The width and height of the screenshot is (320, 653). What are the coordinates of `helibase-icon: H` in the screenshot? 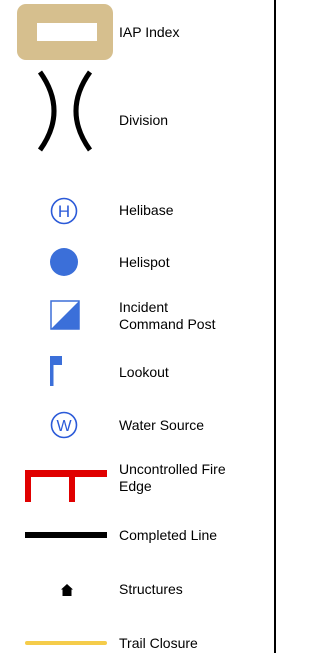 It's located at (64, 211).